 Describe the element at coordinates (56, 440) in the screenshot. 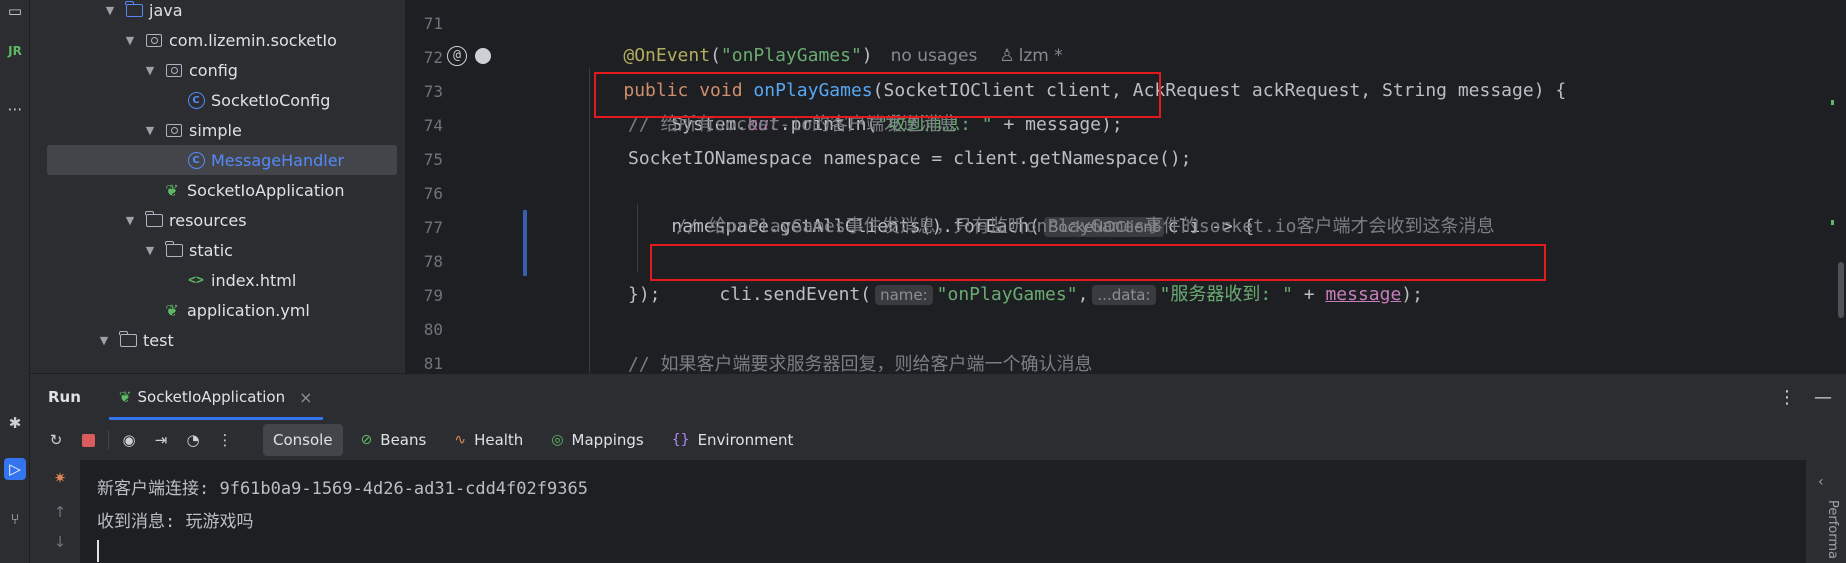

I see `rerun-icon: ↻` at that location.